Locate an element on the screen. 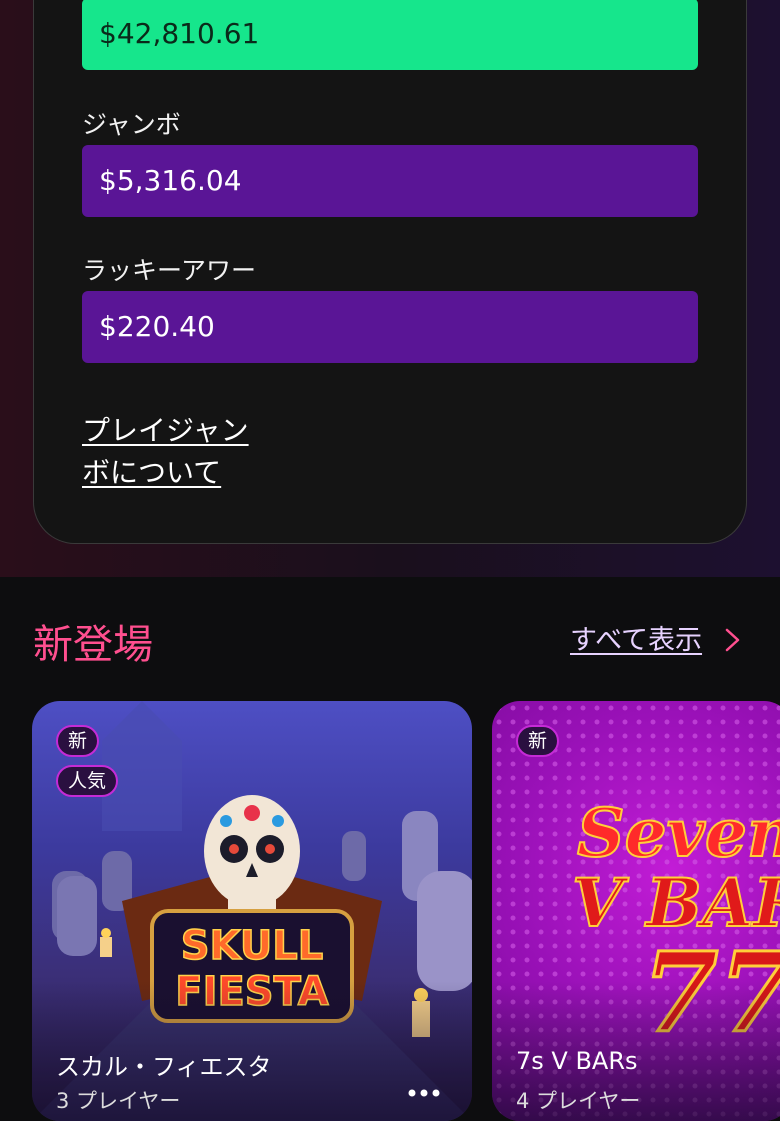 This screenshot has width=780, height=1121. player-count: 3 プレイヤー is located at coordinates (118, 1101).